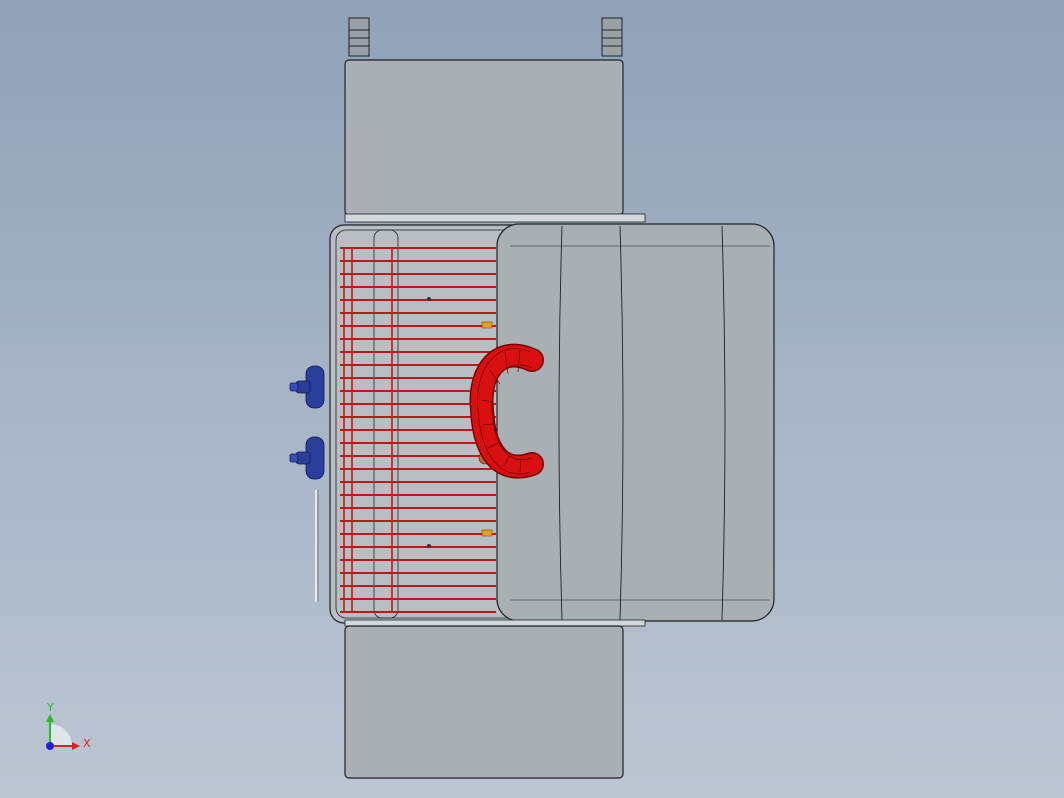 Image resolution: width=1064 pixels, height=798 pixels. What do you see at coordinates (87, 743) in the screenshot?
I see `x-axis-label: X` at bounding box center [87, 743].